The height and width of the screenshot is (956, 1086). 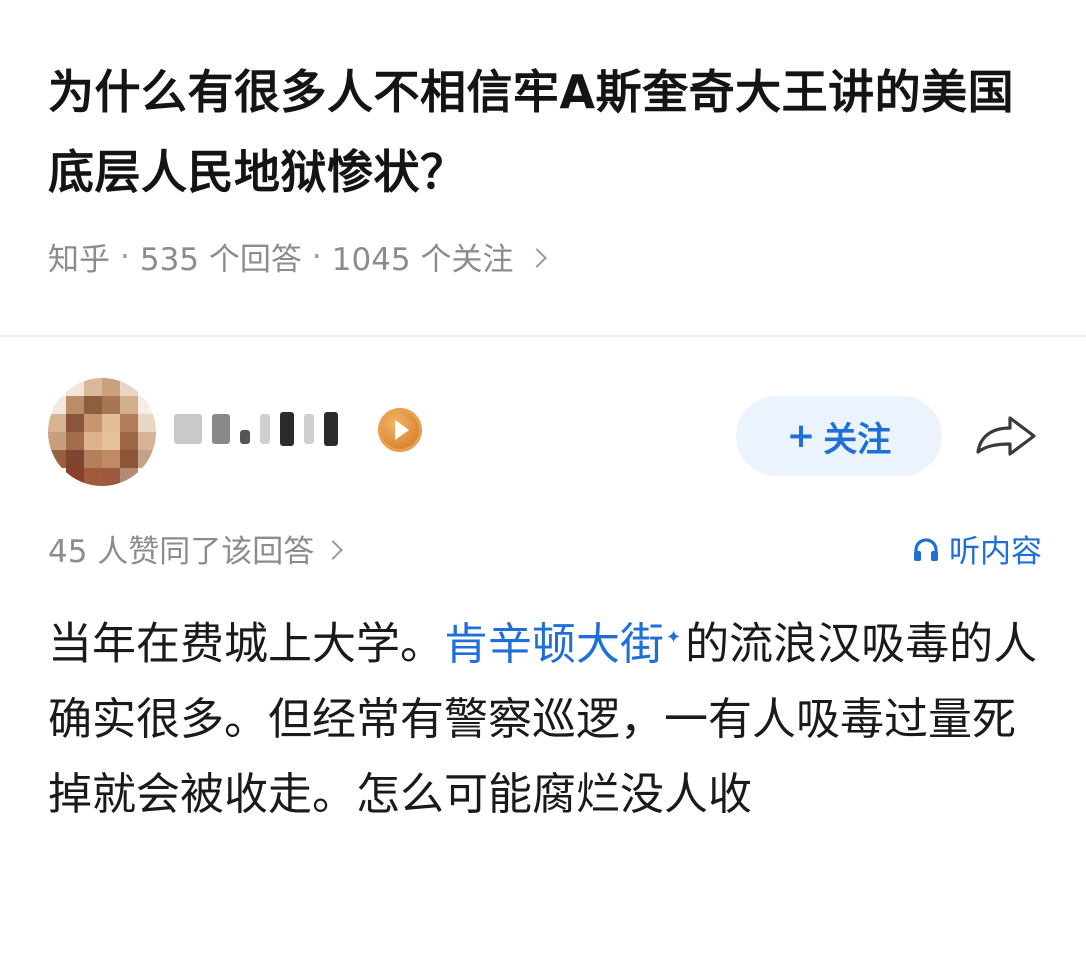 What do you see at coordinates (102, 432) in the screenshot?
I see `avatar` at bounding box center [102, 432].